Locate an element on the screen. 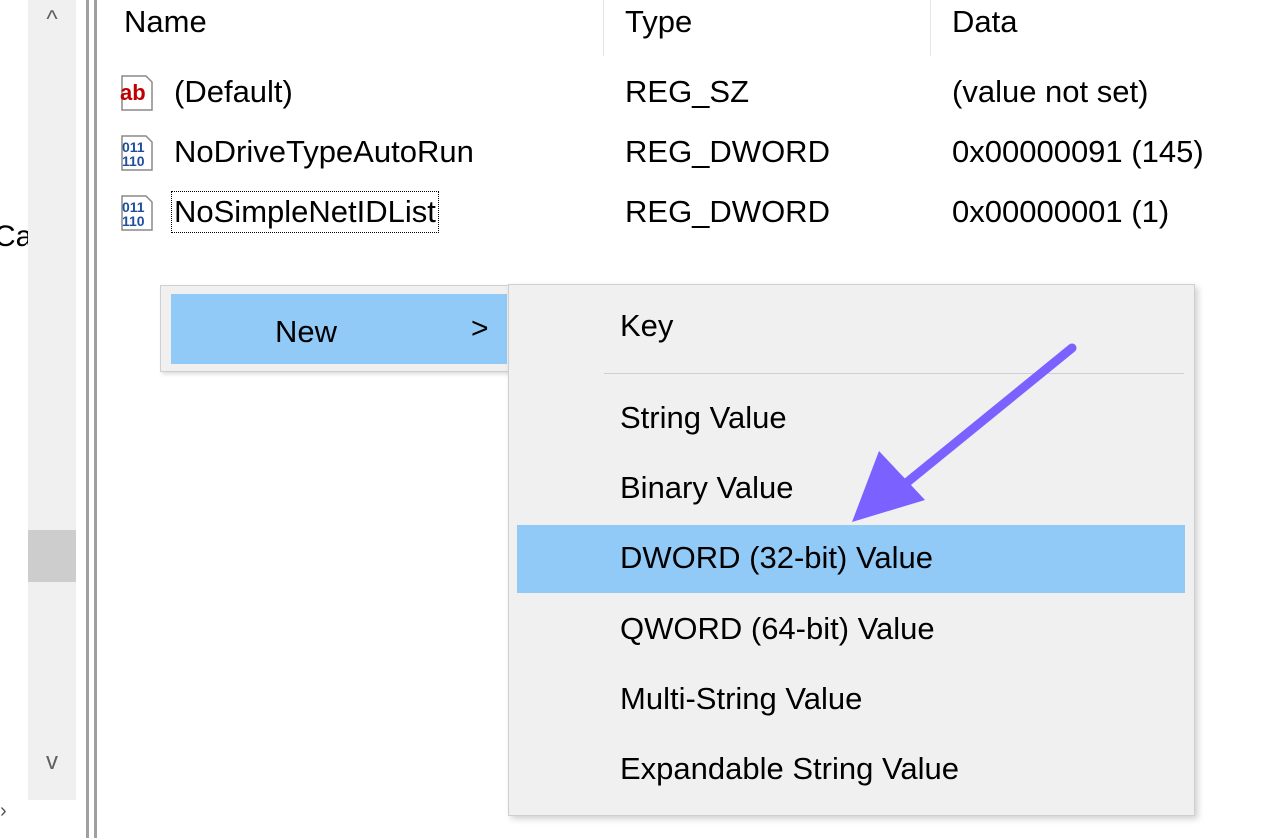  submenu-item-label: Expandable String Value is located at coordinates (789, 768).